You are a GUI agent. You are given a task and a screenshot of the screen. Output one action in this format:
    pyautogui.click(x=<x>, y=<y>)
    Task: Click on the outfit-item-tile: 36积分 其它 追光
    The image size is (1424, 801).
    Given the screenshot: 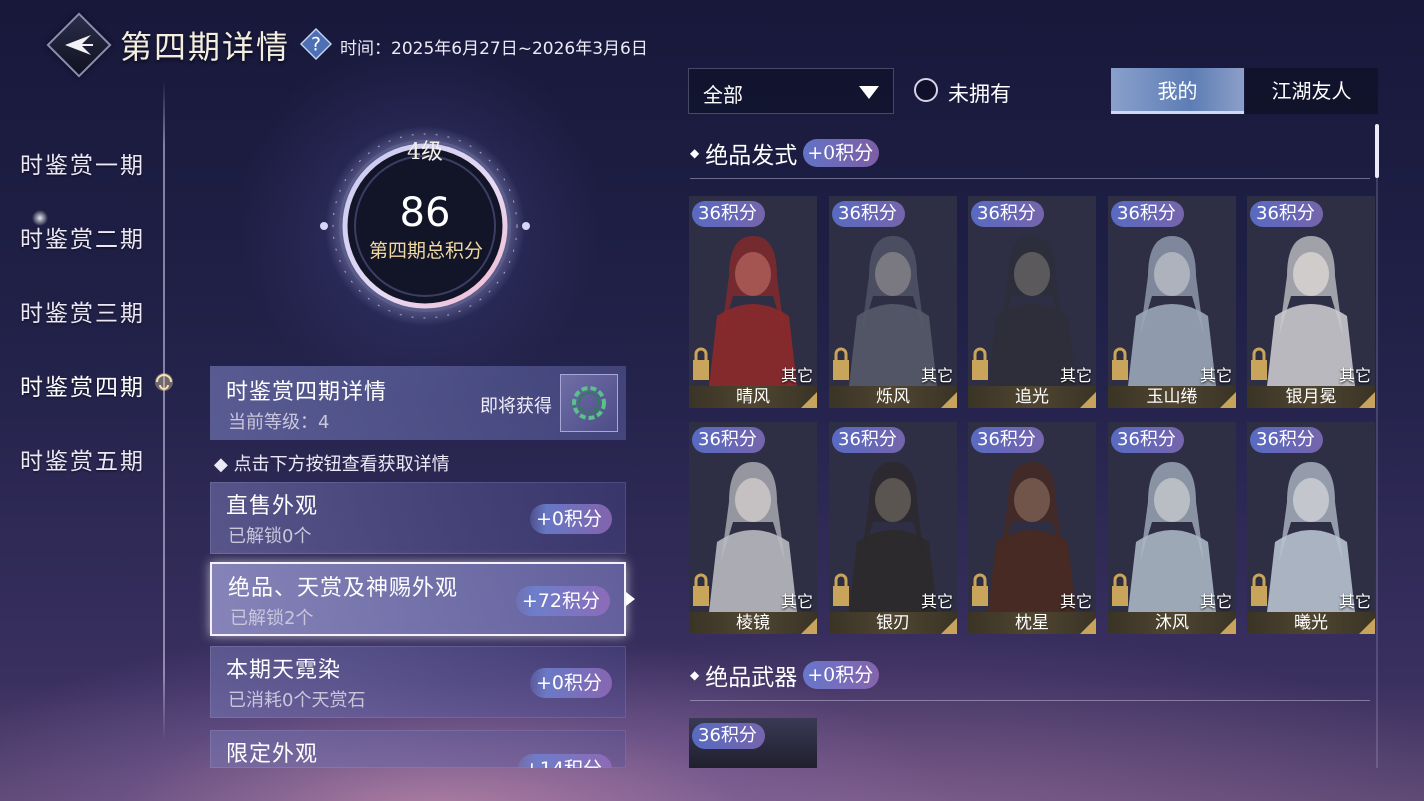 What is the action you would take?
    pyautogui.click(x=1032, y=302)
    